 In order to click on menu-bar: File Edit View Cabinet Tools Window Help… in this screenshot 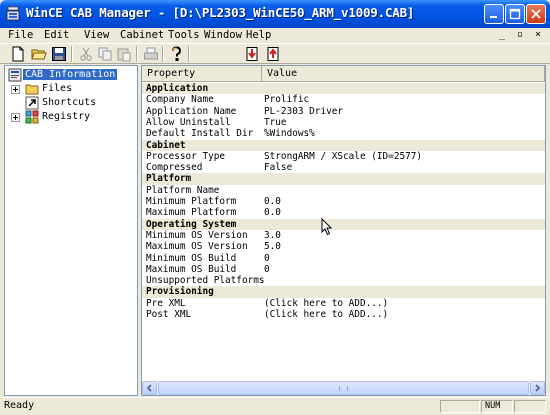, I will do `click(275, 35)`.